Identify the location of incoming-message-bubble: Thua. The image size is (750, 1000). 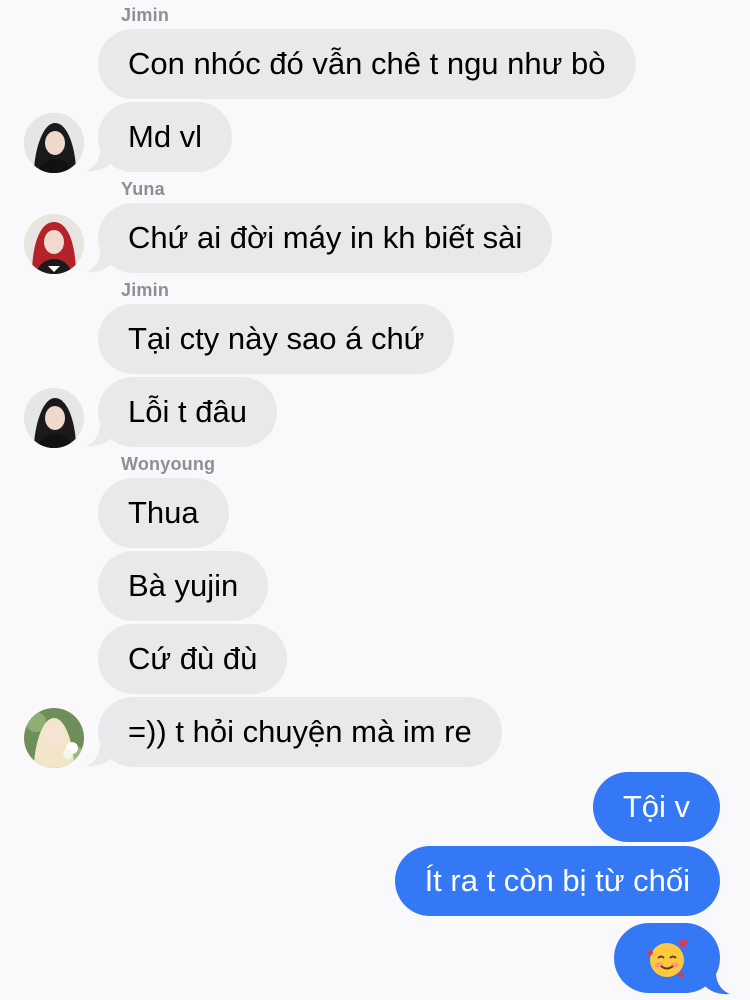
(163, 513).